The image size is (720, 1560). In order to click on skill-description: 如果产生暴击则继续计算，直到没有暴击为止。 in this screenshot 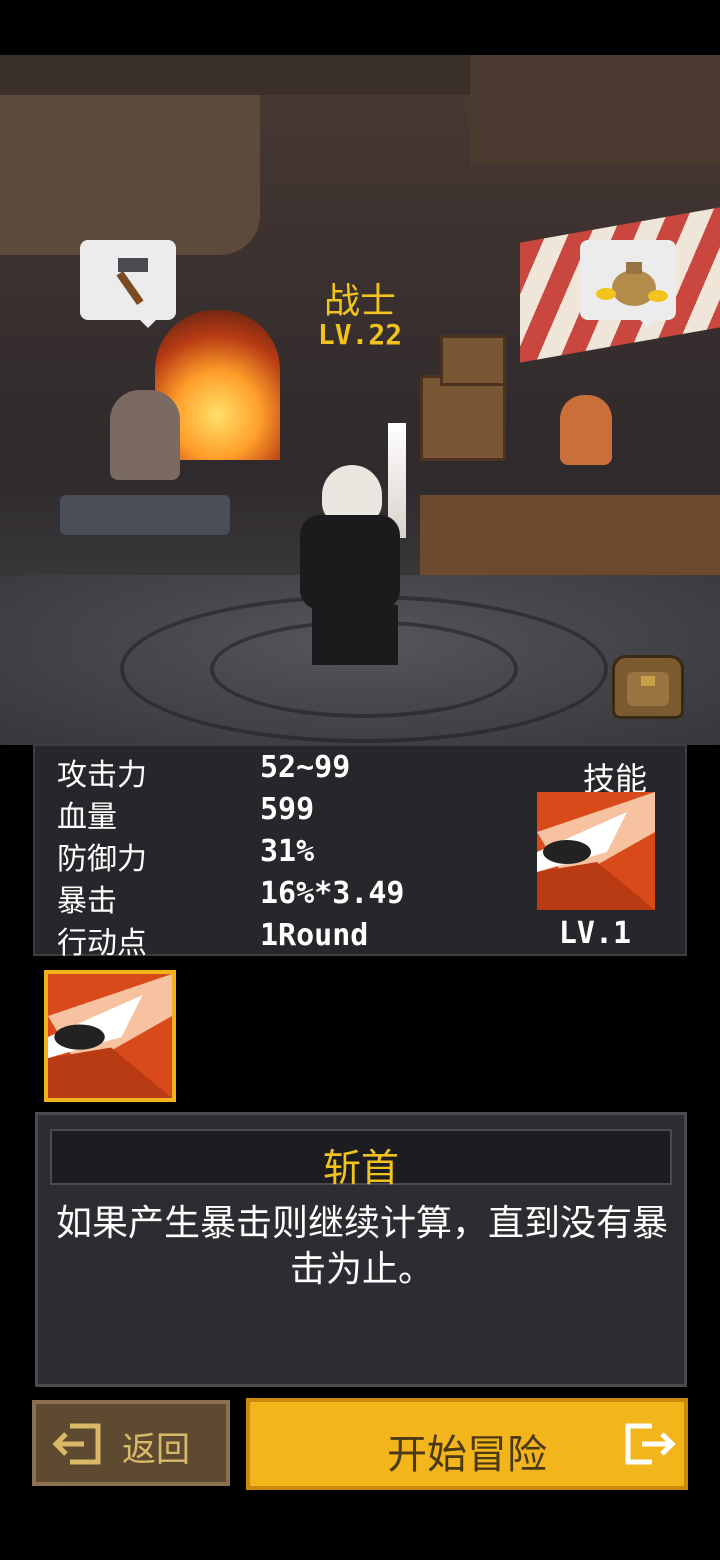, I will do `click(362, 1246)`.